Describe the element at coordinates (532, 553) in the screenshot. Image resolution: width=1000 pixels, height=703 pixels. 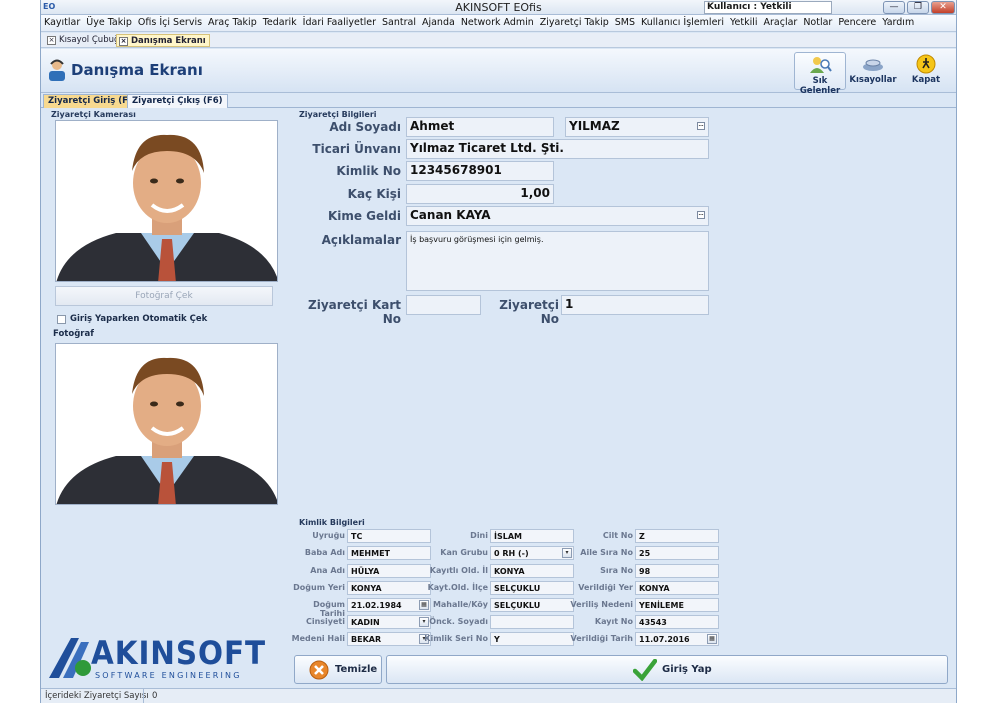
I see `blood-type-select: 0 RH (-) ▾` at that location.